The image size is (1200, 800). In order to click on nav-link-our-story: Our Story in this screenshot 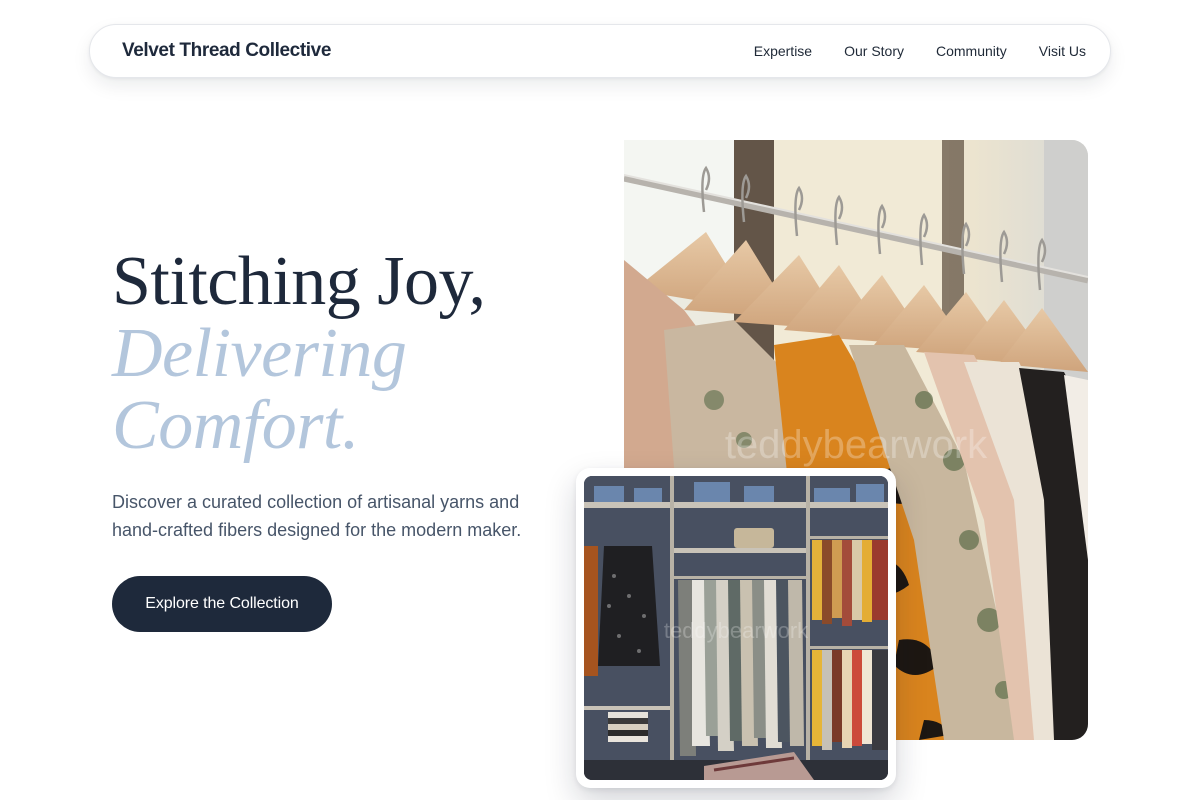, I will do `click(874, 51)`.